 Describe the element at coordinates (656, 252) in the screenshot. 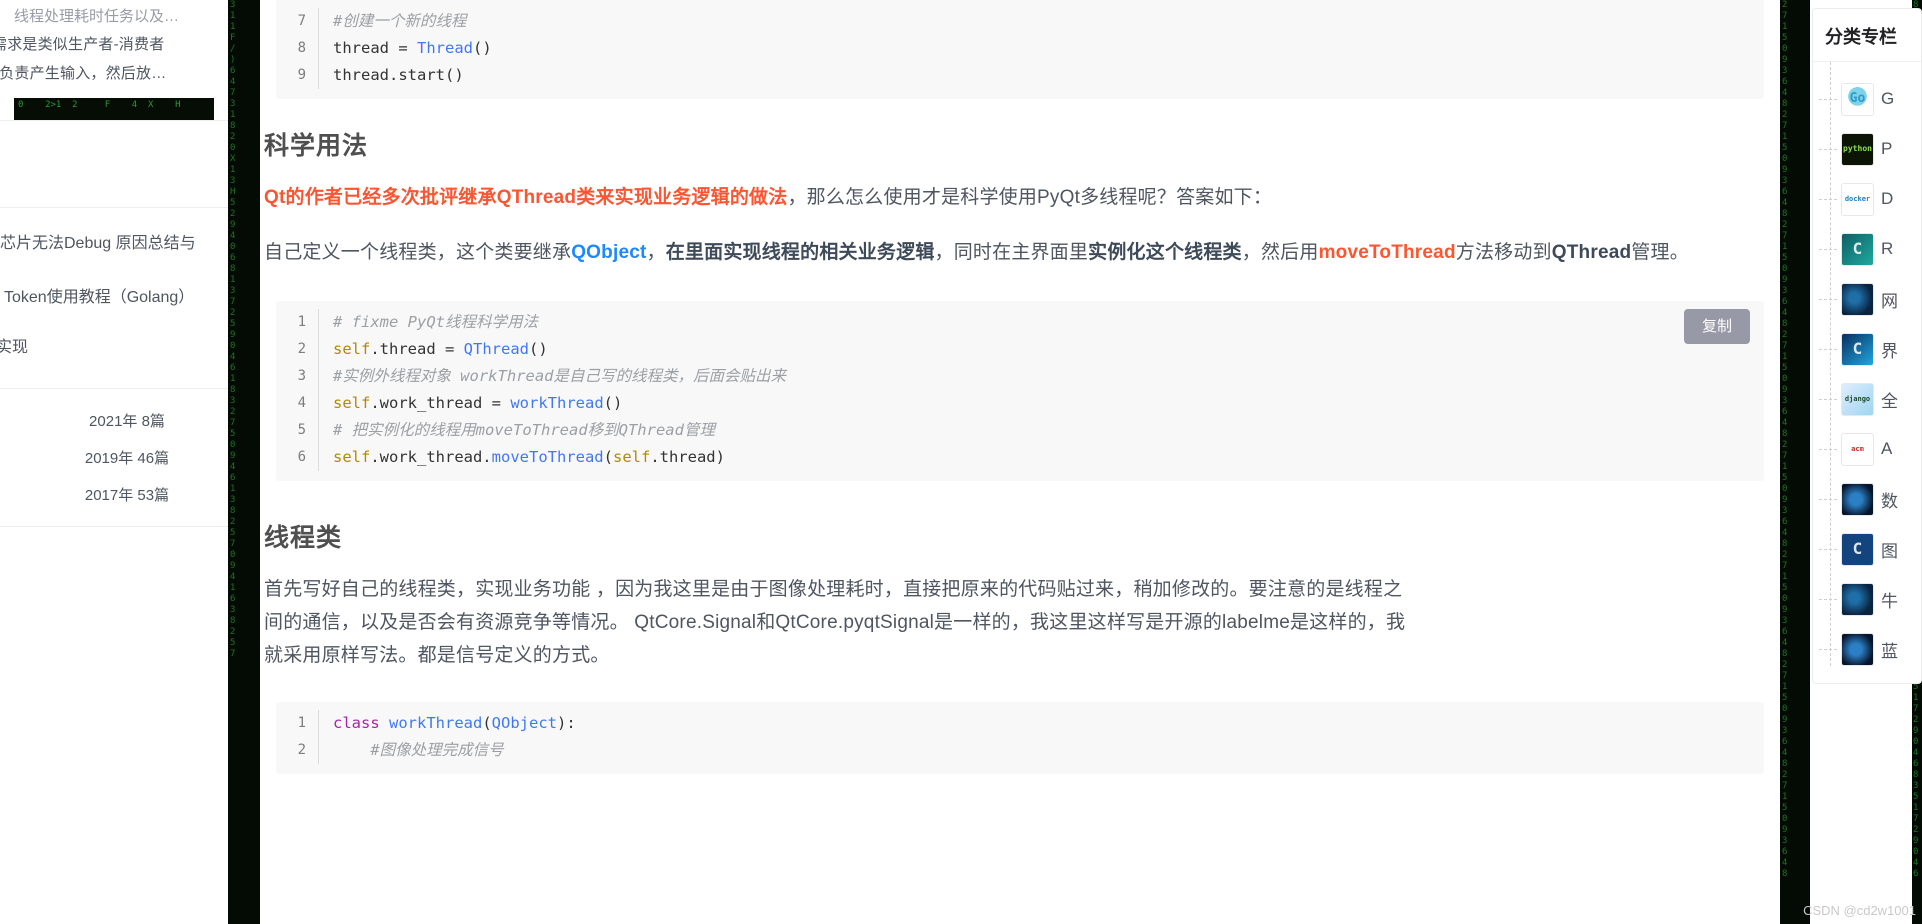

I see `para2-seg2: ，` at that location.